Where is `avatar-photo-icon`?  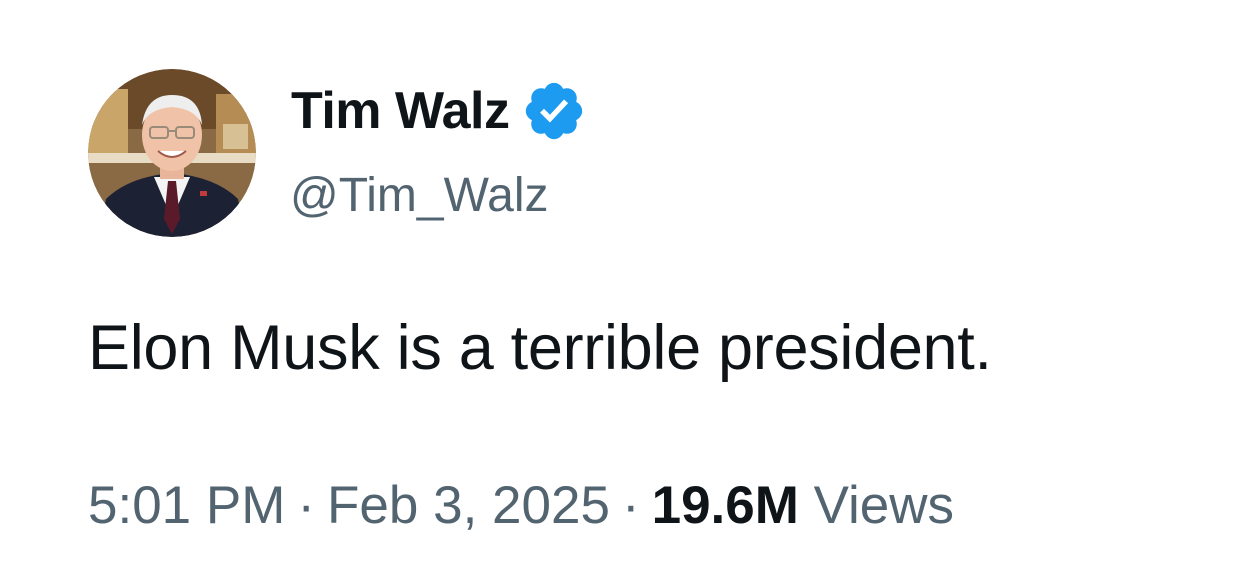 avatar-photo-icon is located at coordinates (172, 153).